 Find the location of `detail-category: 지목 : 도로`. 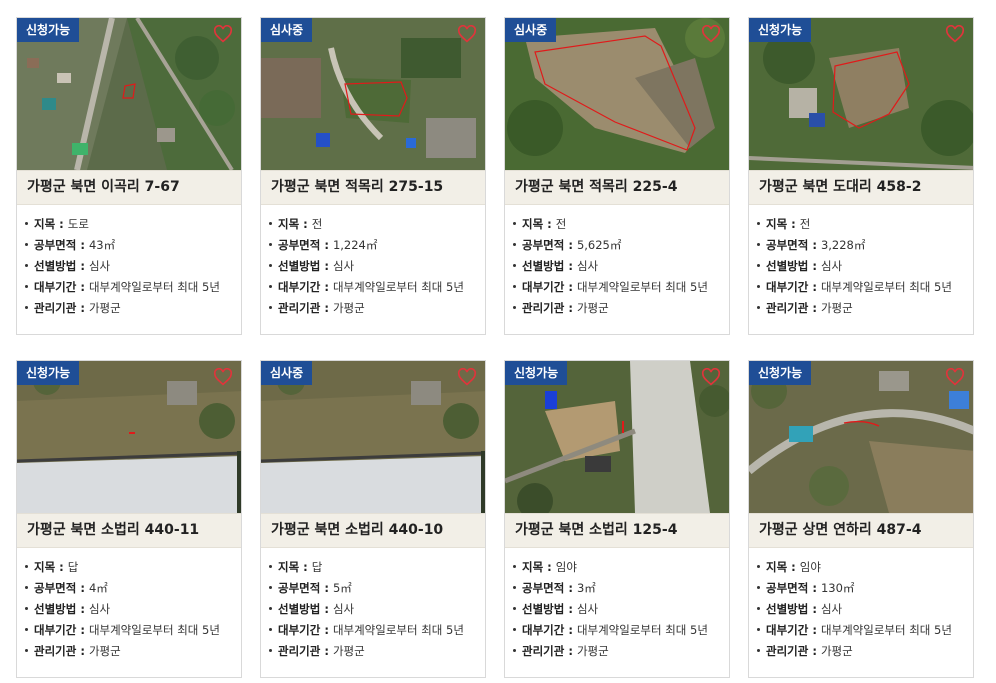

detail-category: 지목 : 도로 is located at coordinates (133, 224).